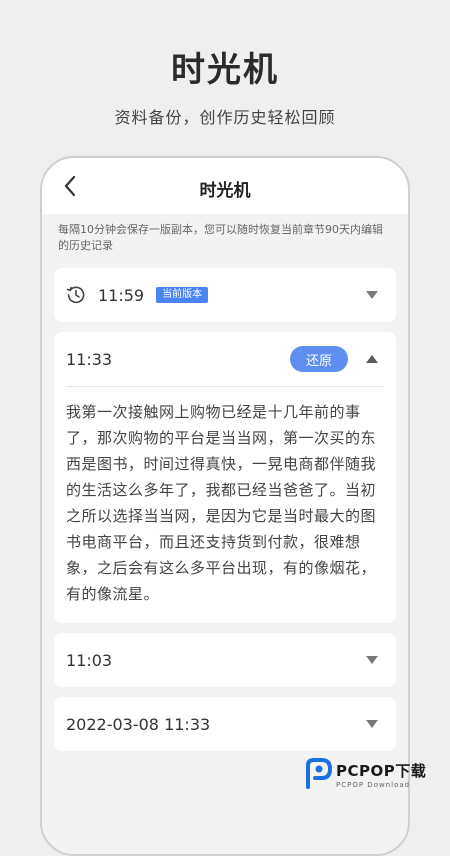 The image size is (450, 856). Describe the element at coordinates (372, 359) in the screenshot. I see `collapse-arrow-icon` at that location.